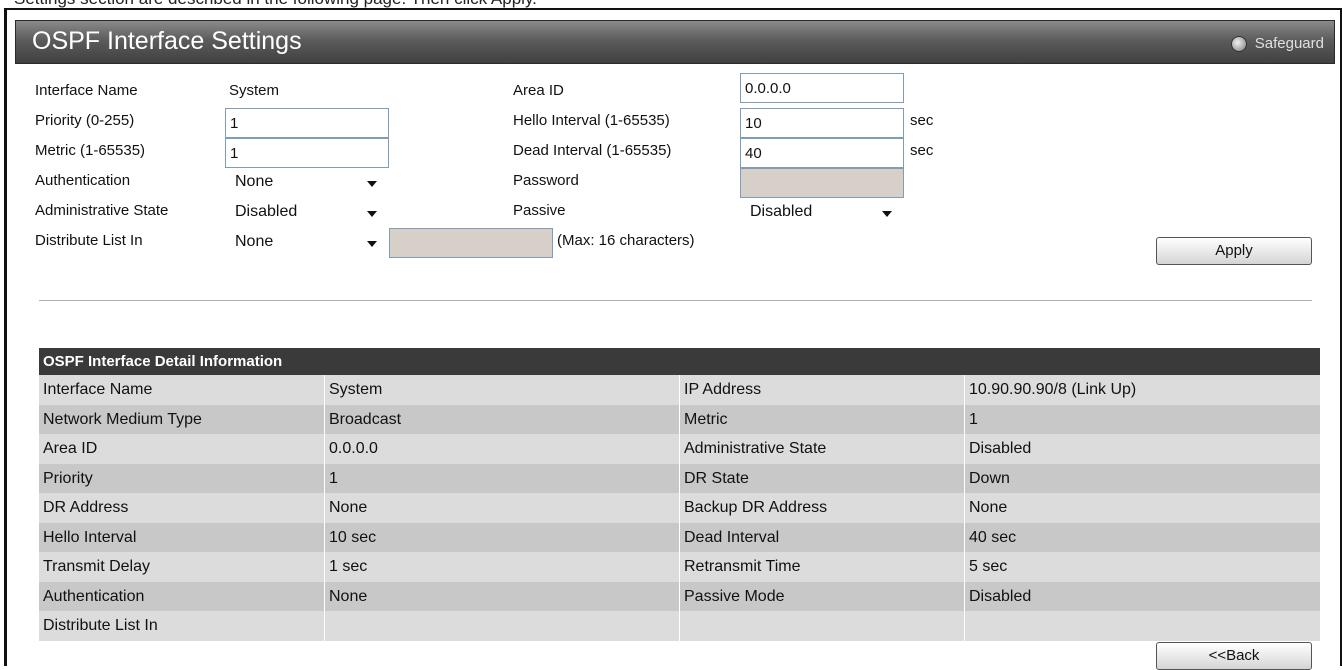  What do you see at coordinates (182, 508) in the screenshot?
I see `table-cell: DR Address` at bounding box center [182, 508].